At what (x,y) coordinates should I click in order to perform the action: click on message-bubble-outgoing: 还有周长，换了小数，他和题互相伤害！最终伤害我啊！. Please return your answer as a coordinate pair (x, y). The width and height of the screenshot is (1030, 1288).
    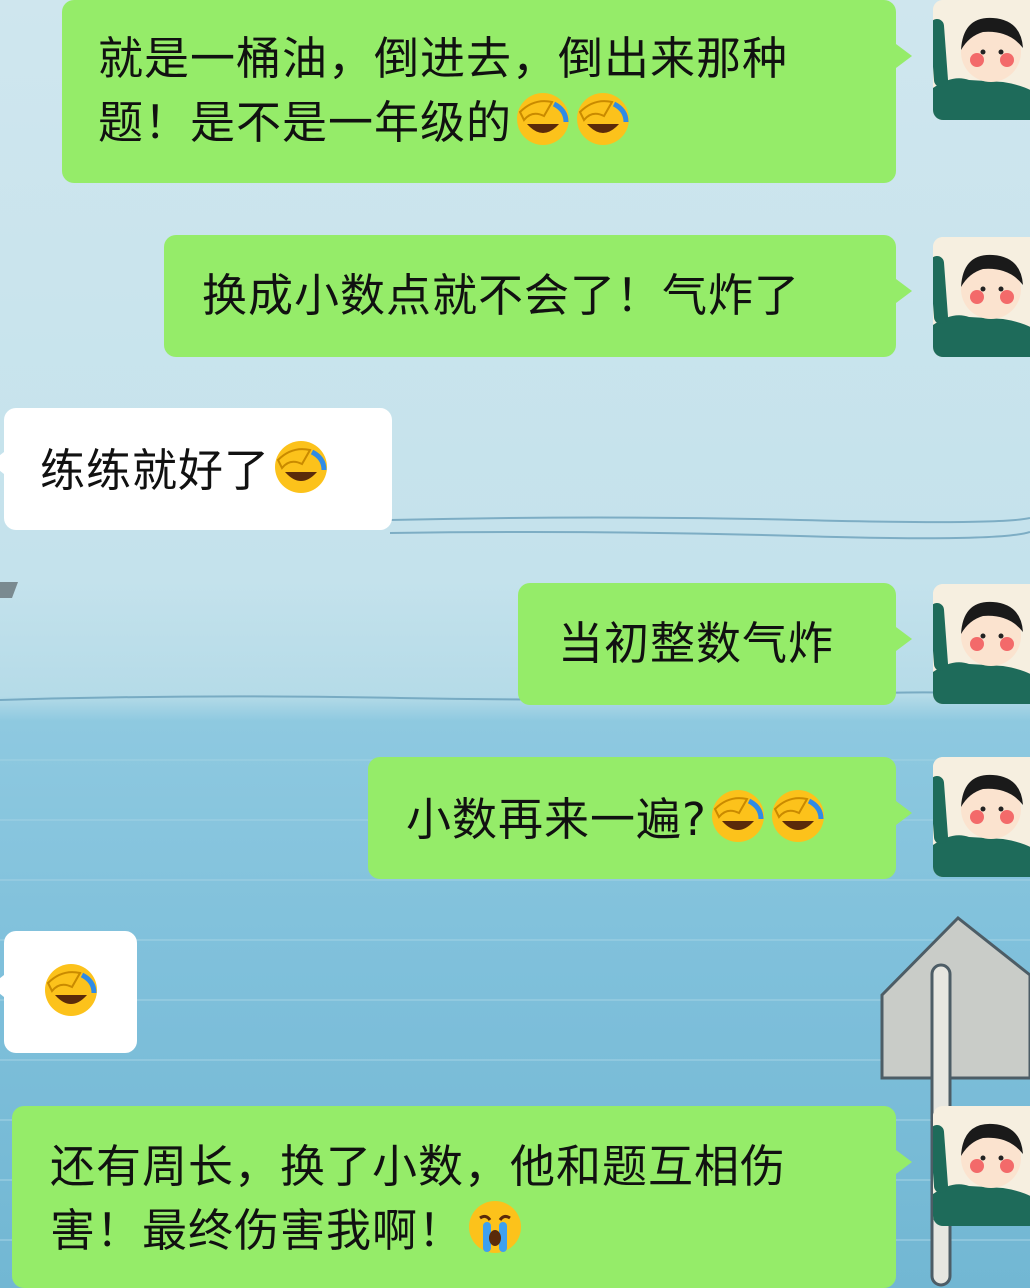
    Looking at the image, I should click on (462, 1197).